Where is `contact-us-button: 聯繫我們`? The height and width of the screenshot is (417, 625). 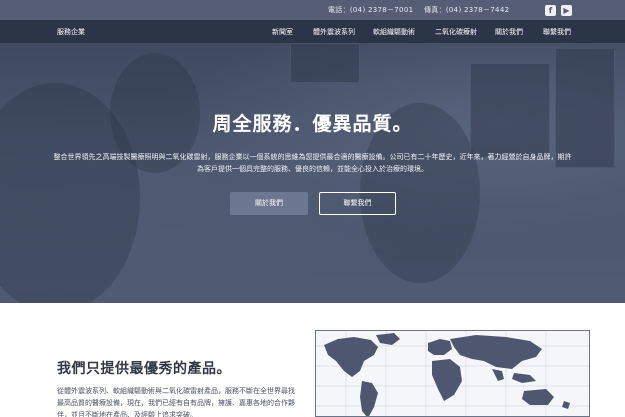
contact-us-button: 聯繫我們 is located at coordinates (357, 203).